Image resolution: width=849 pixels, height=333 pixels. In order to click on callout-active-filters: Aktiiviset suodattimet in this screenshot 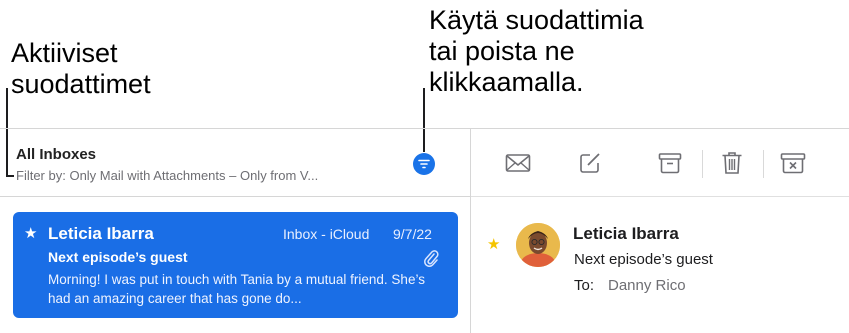, I will do `click(81, 68)`.